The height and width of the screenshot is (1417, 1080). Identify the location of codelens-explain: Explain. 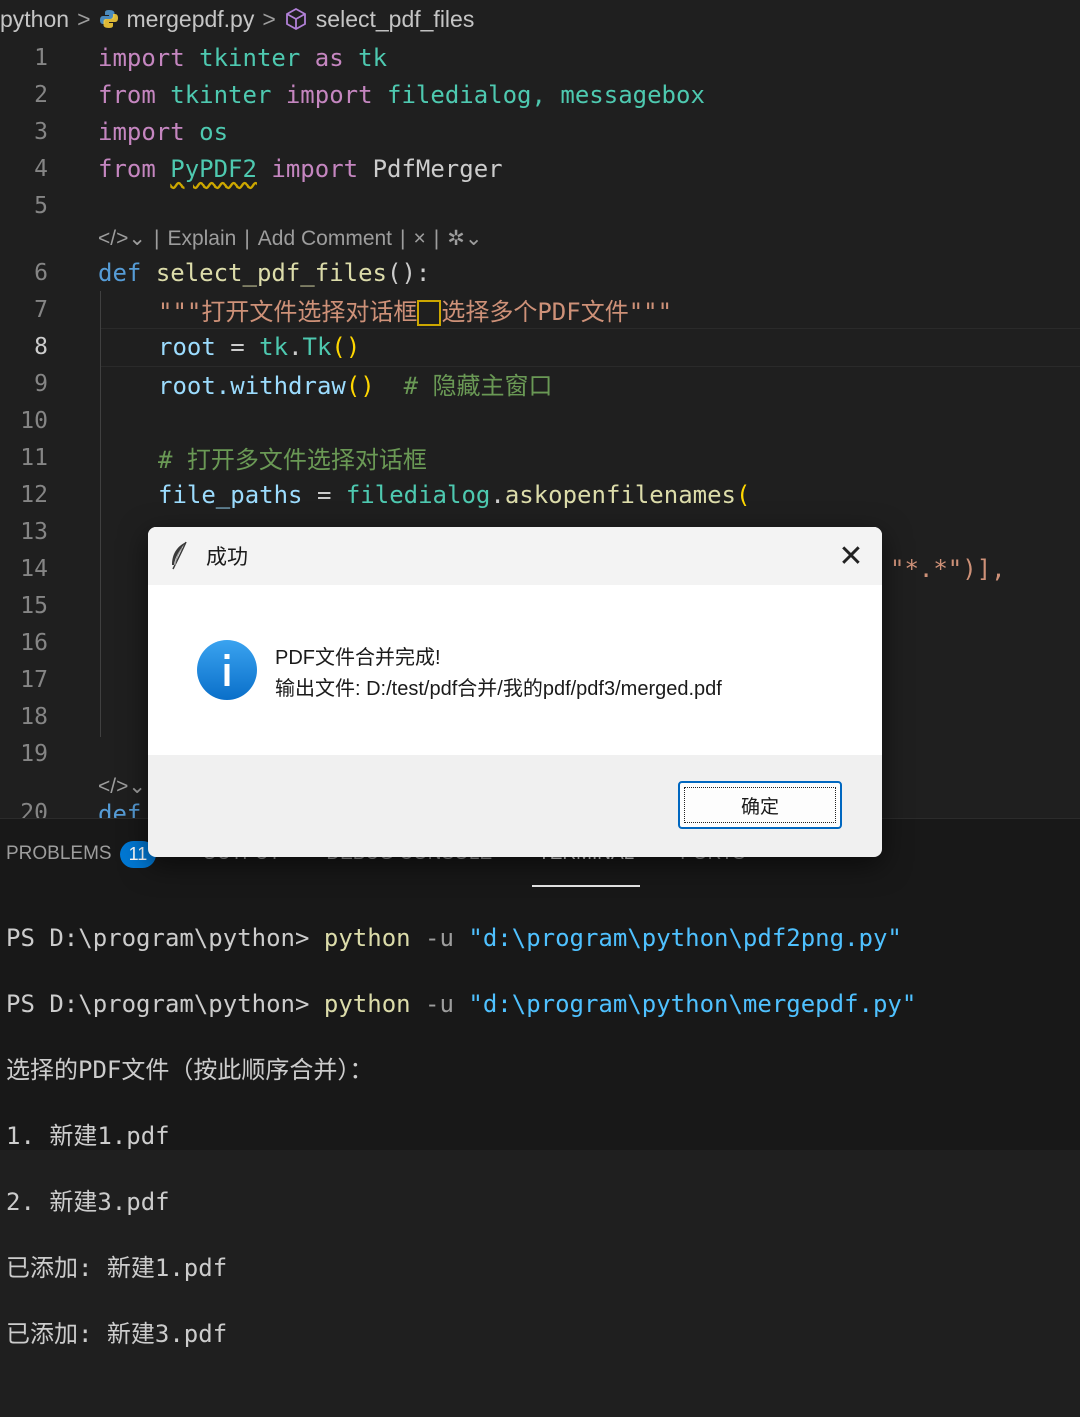
(201, 239).